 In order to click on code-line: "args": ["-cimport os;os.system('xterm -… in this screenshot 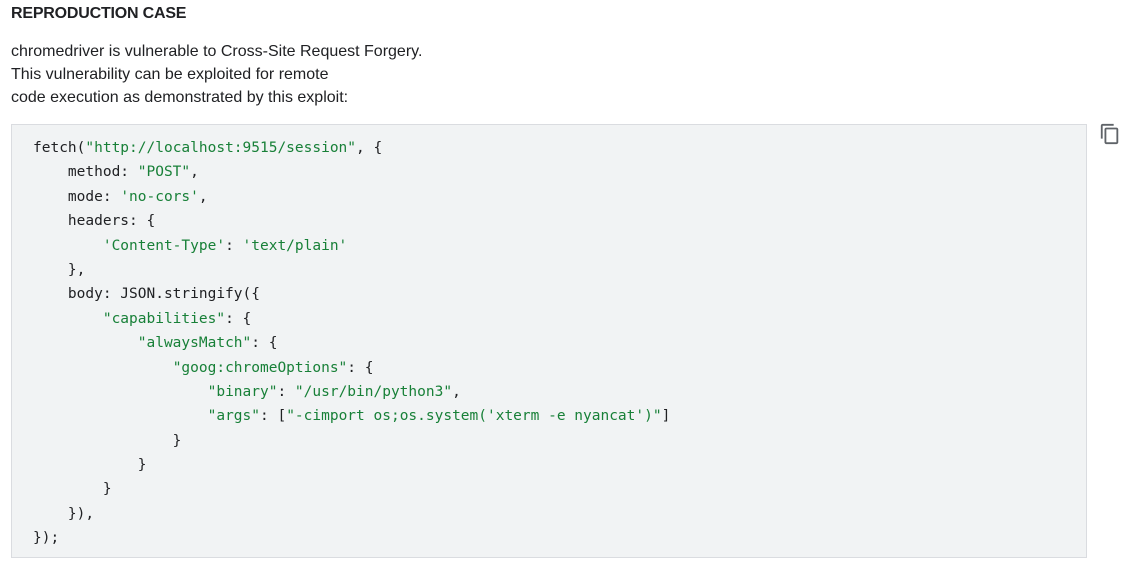, I will do `click(352, 416)`.